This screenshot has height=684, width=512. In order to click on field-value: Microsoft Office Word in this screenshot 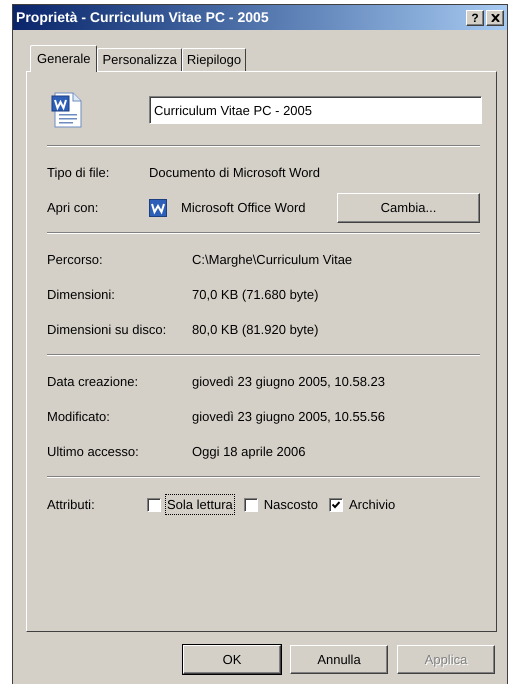, I will do `click(243, 207)`.